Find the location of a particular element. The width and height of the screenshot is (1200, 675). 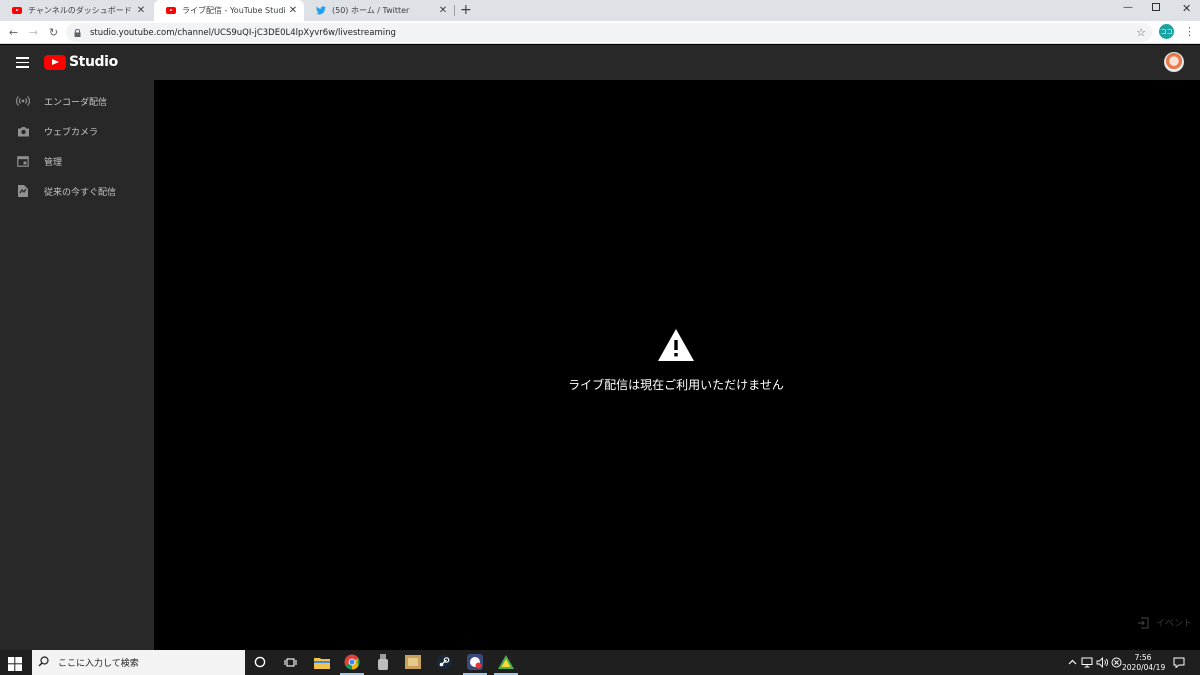

windows-start-icon is located at coordinates (15, 663).